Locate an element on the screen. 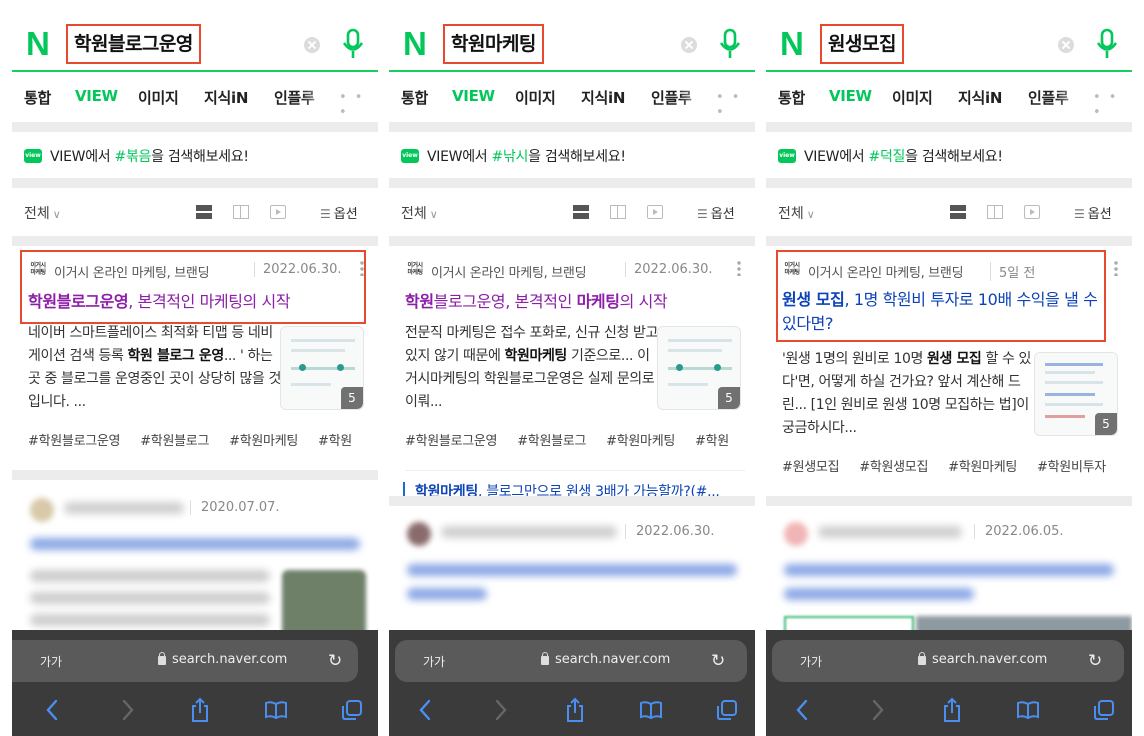  hashtag: #학원비투자 is located at coordinates (1071, 465).